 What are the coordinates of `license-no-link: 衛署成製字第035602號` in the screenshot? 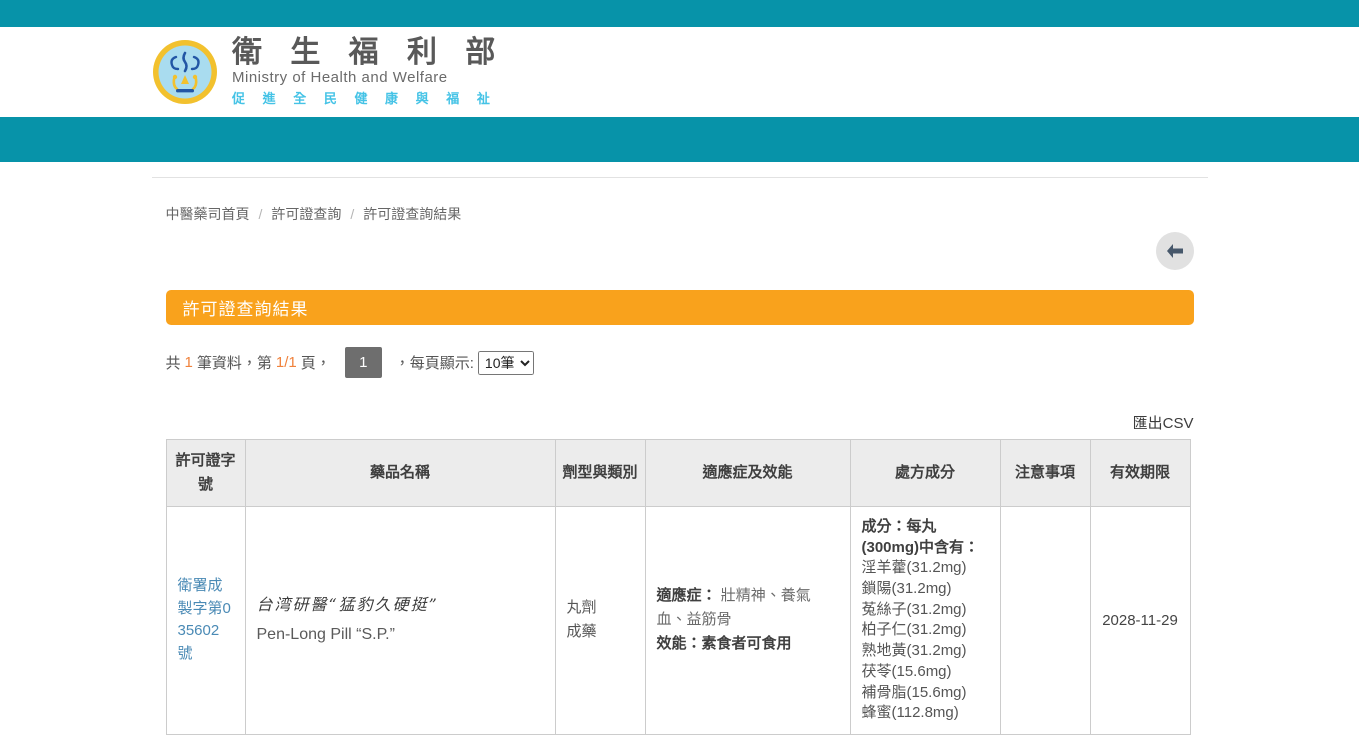 It's located at (204, 619).